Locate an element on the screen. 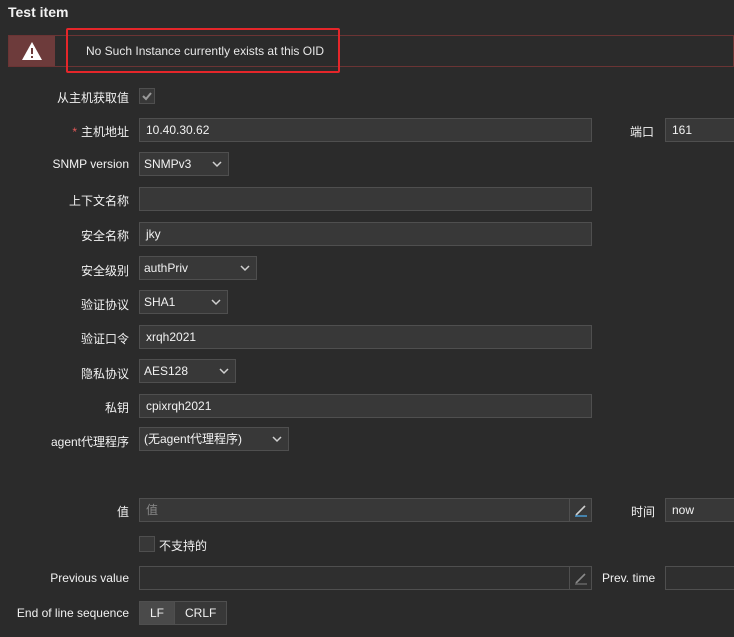  priv-protocol-value: AES128 is located at coordinates (166, 371).